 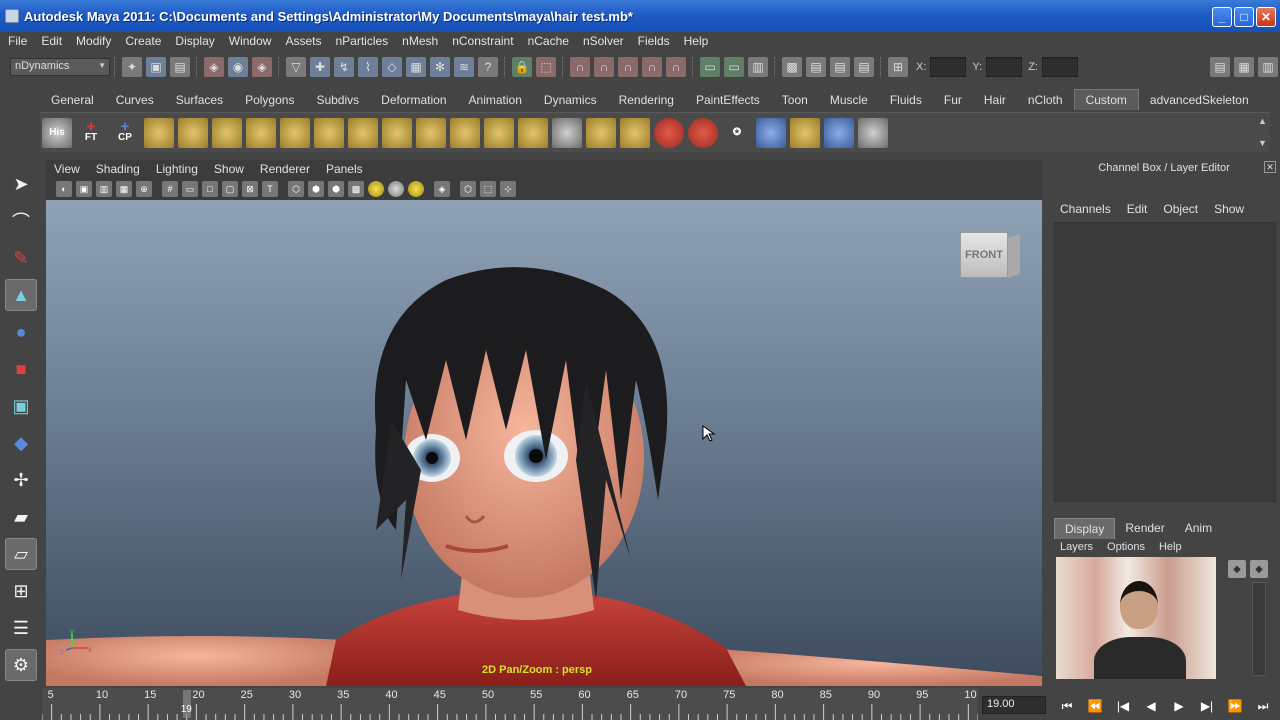 What do you see at coordinates (270, 189) in the screenshot?
I see `safe-action-icon: T` at bounding box center [270, 189].